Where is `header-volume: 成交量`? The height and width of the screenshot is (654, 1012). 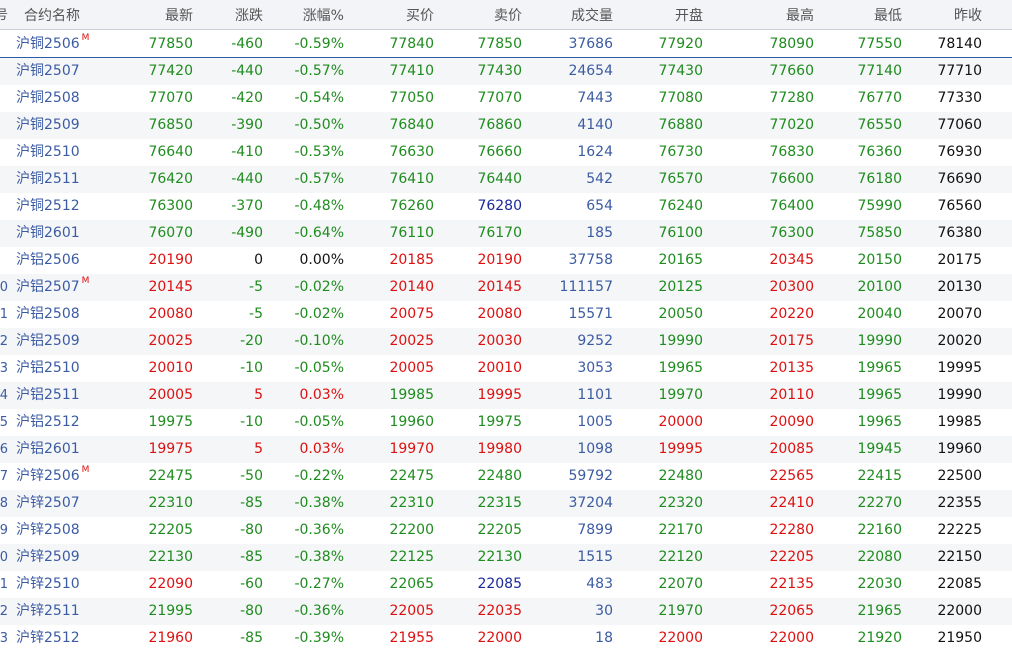 header-volume: 成交量 is located at coordinates (567, 16).